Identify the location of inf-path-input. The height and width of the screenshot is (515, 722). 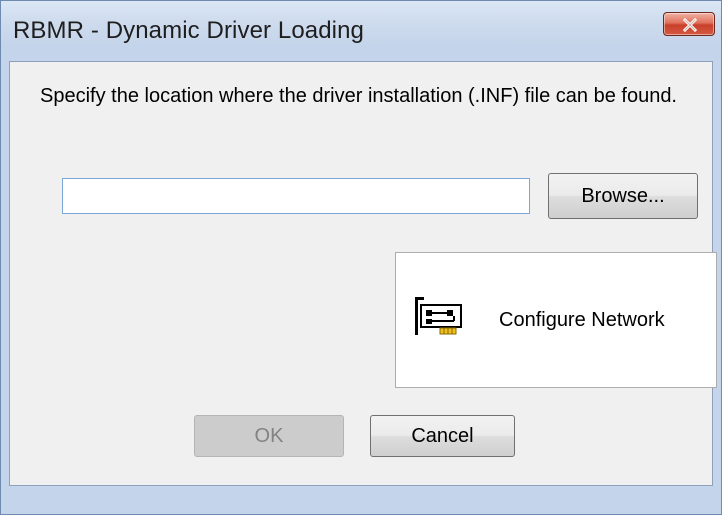
(296, 196).